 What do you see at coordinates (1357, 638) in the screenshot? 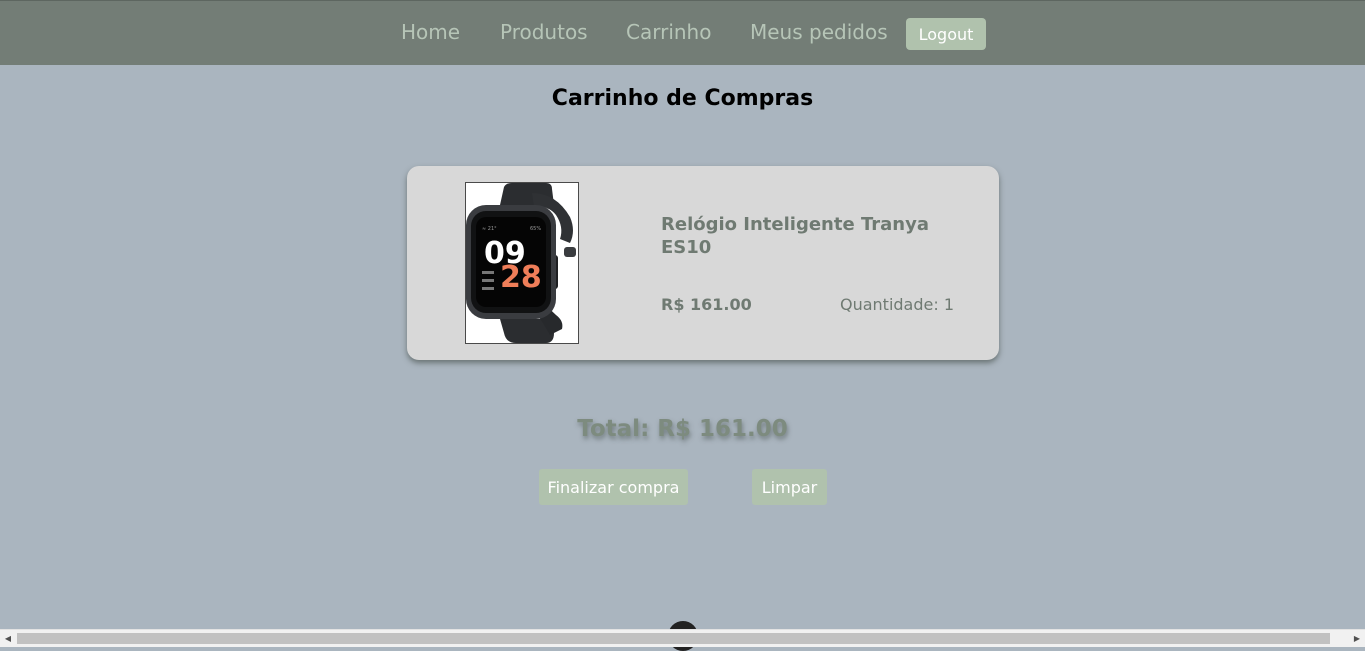
I see `scroll-right-arrow-icon: ▶` at bounding box center [1357, 638].